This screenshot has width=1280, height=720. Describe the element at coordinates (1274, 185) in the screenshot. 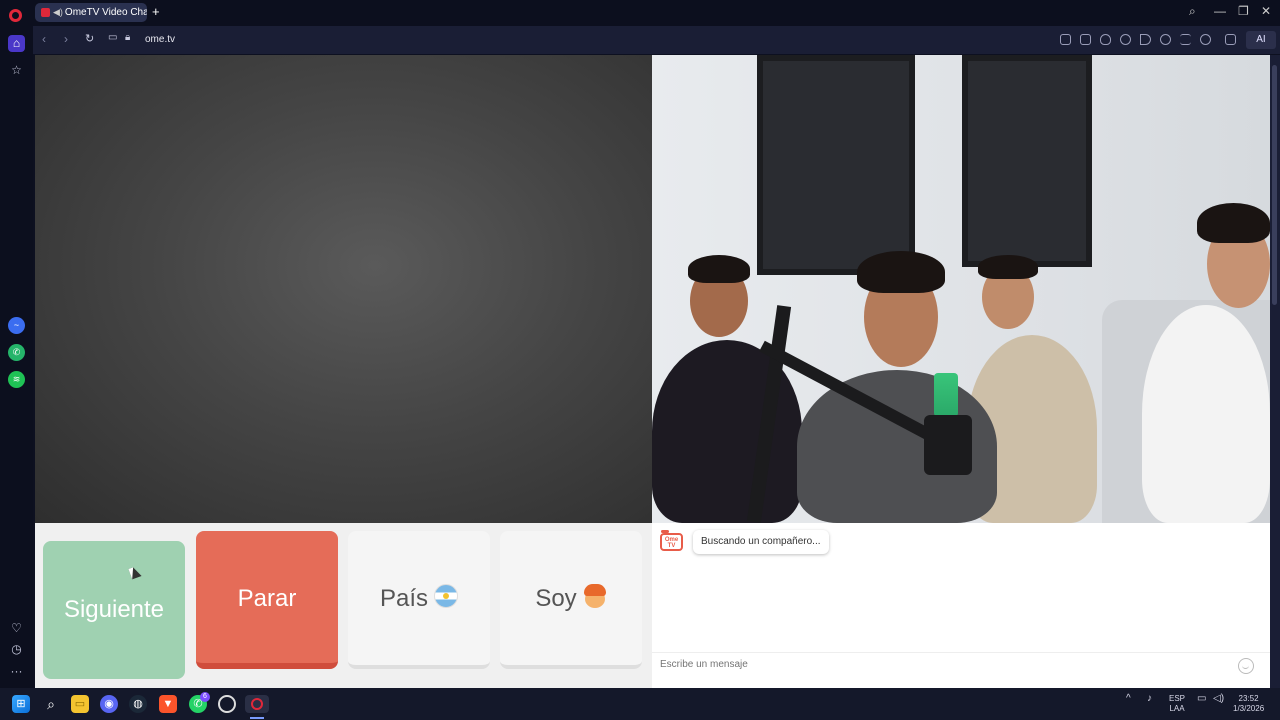

I see `scrollbar-thumb` at that location.